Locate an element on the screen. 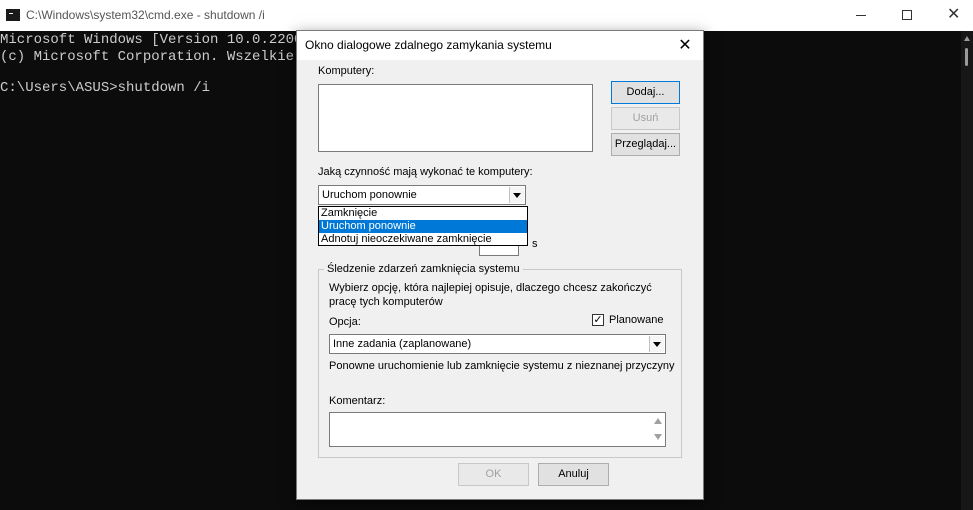 This screenshot has width=973, height=510. dialog-close-button: ✕ is located at coordinates (685, 45).